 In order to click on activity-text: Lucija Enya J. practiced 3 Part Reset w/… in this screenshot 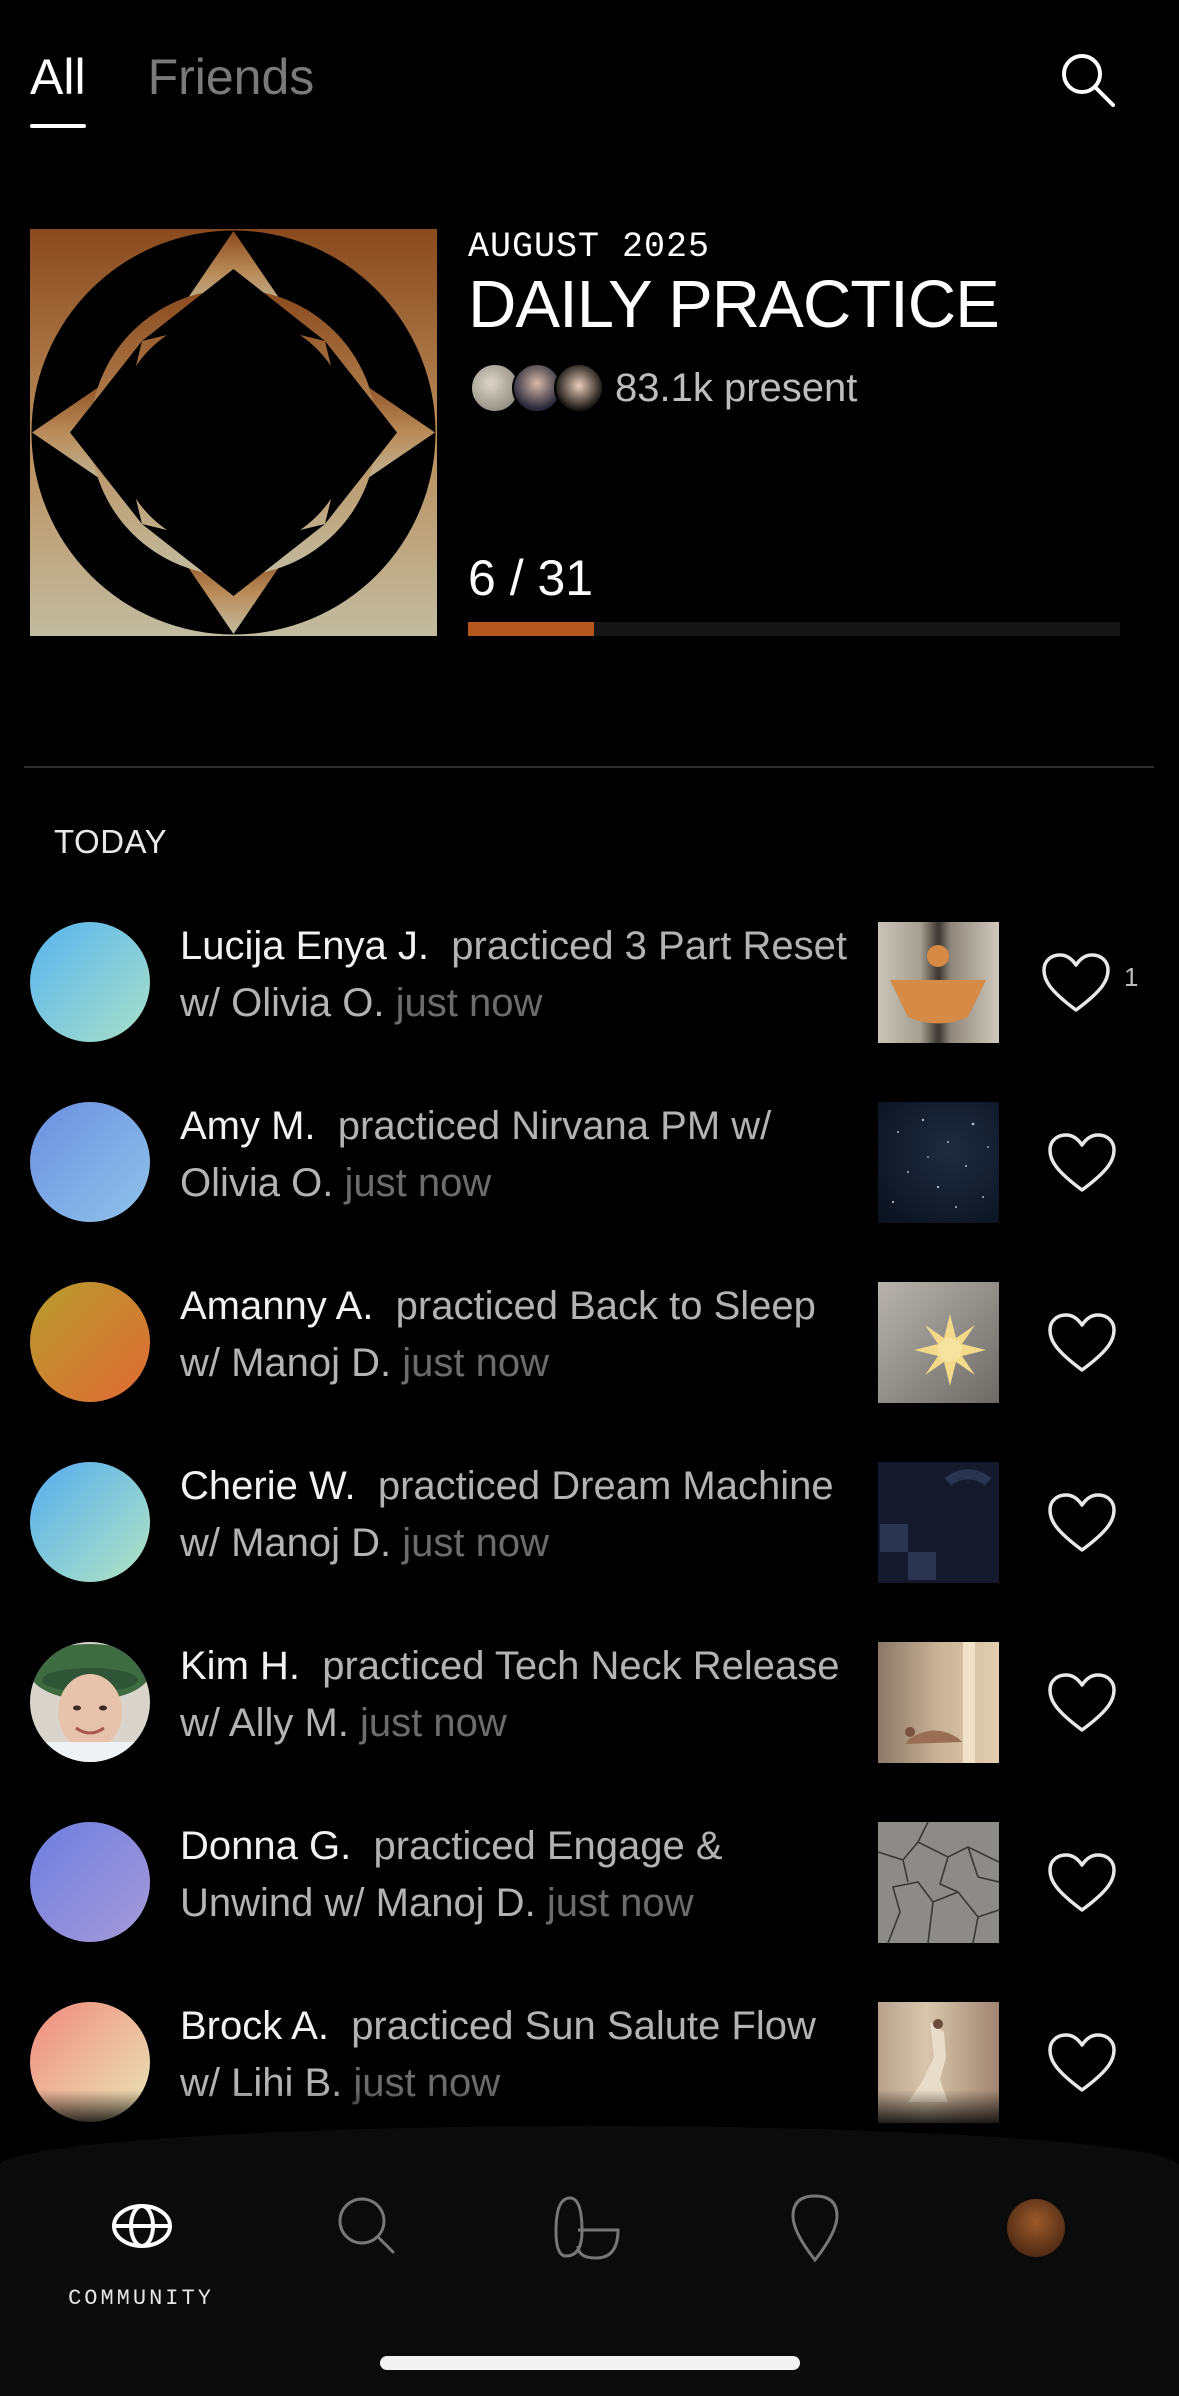, I will do `click(515, 975)`.